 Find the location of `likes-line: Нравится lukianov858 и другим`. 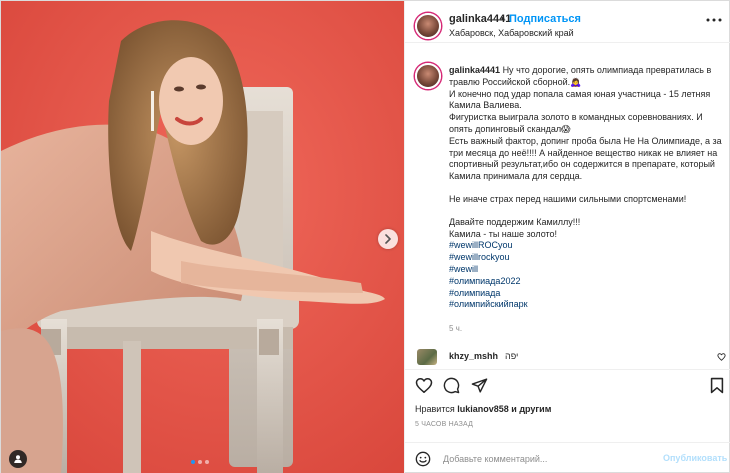

likes-line: Нравится lukianov858 и другим is located at coordinates (483, 409).